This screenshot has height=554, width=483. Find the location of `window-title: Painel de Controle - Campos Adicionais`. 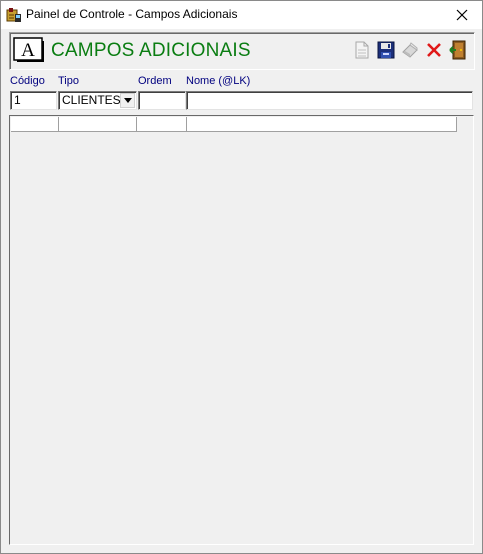

window-title: Painel de Controle - Campos Adicionais is located at coordinates (132, 14).